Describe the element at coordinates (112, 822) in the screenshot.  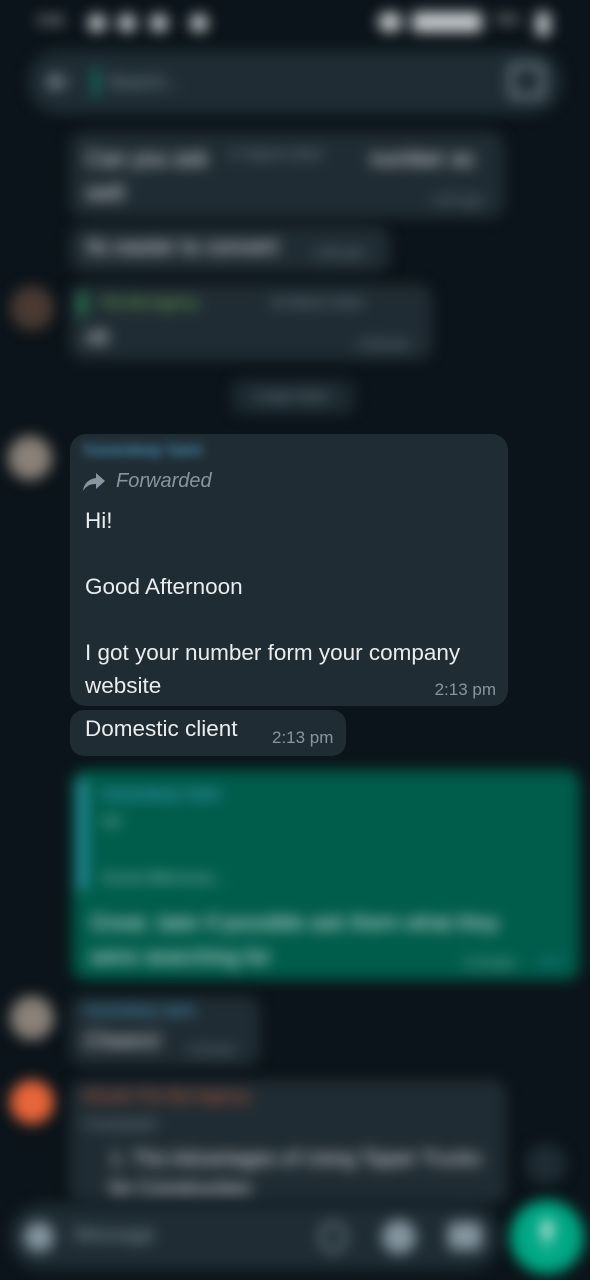
I see `quote-text: Hi!` at that location.